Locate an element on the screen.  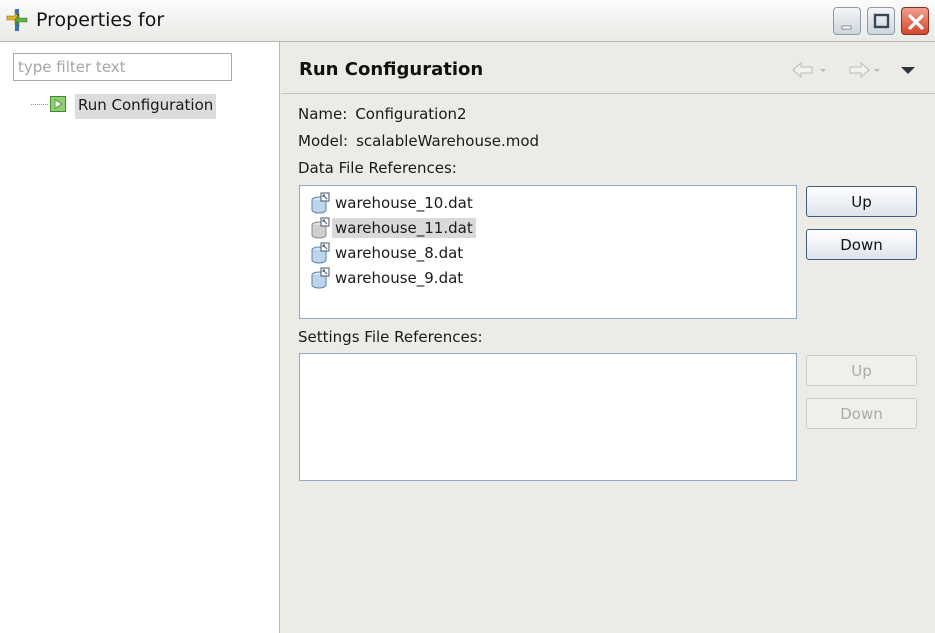
data-file-name: warehouse_9.dat is located at coordinates (399, 278).